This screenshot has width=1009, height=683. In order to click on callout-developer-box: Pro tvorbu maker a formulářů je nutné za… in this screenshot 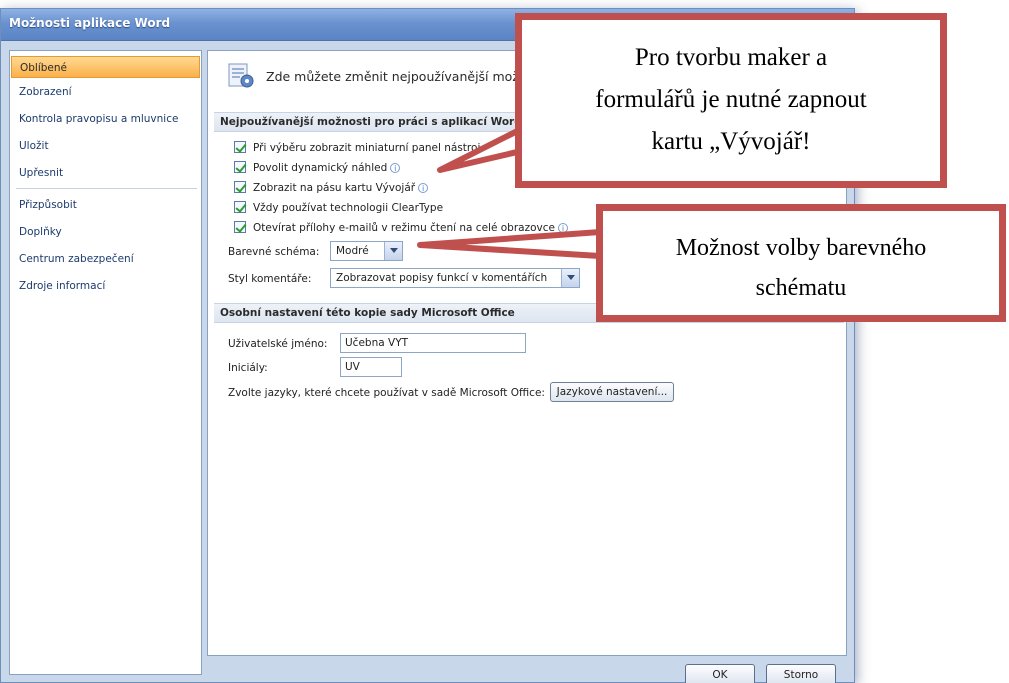, I will do `click(731, 100)`.